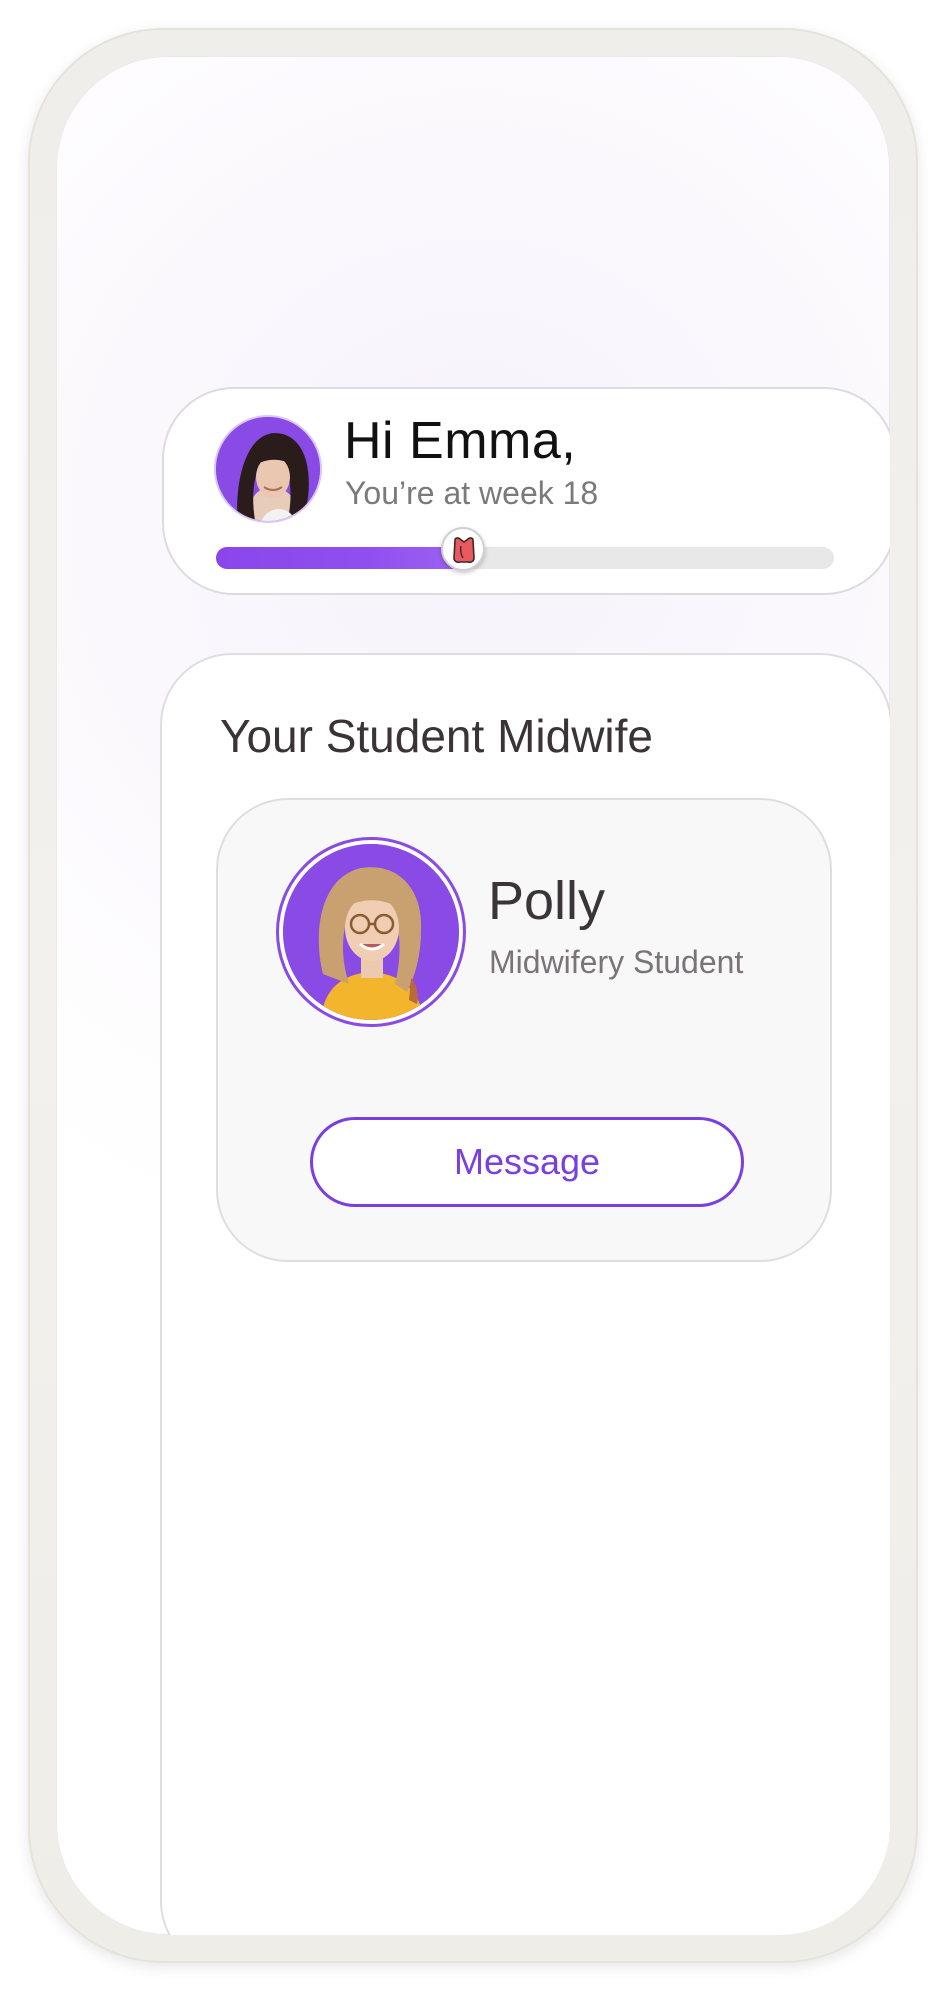 The width and height of the screenshot is (947, 1991). Describe the element at coordinates (437, 736) in the screenshot. I see `section-title: Your Student Midwife` at that location.